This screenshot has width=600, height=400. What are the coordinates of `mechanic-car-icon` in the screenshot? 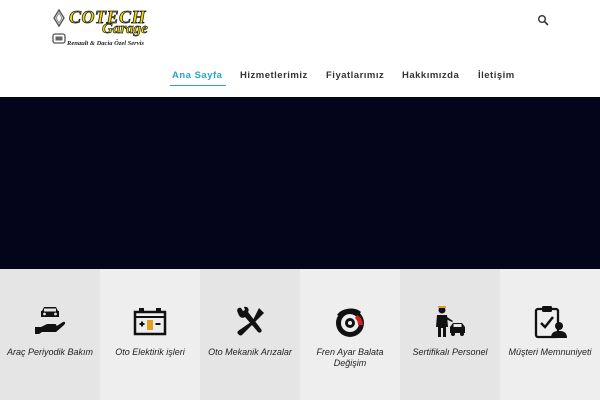 It's located at (450, 321).